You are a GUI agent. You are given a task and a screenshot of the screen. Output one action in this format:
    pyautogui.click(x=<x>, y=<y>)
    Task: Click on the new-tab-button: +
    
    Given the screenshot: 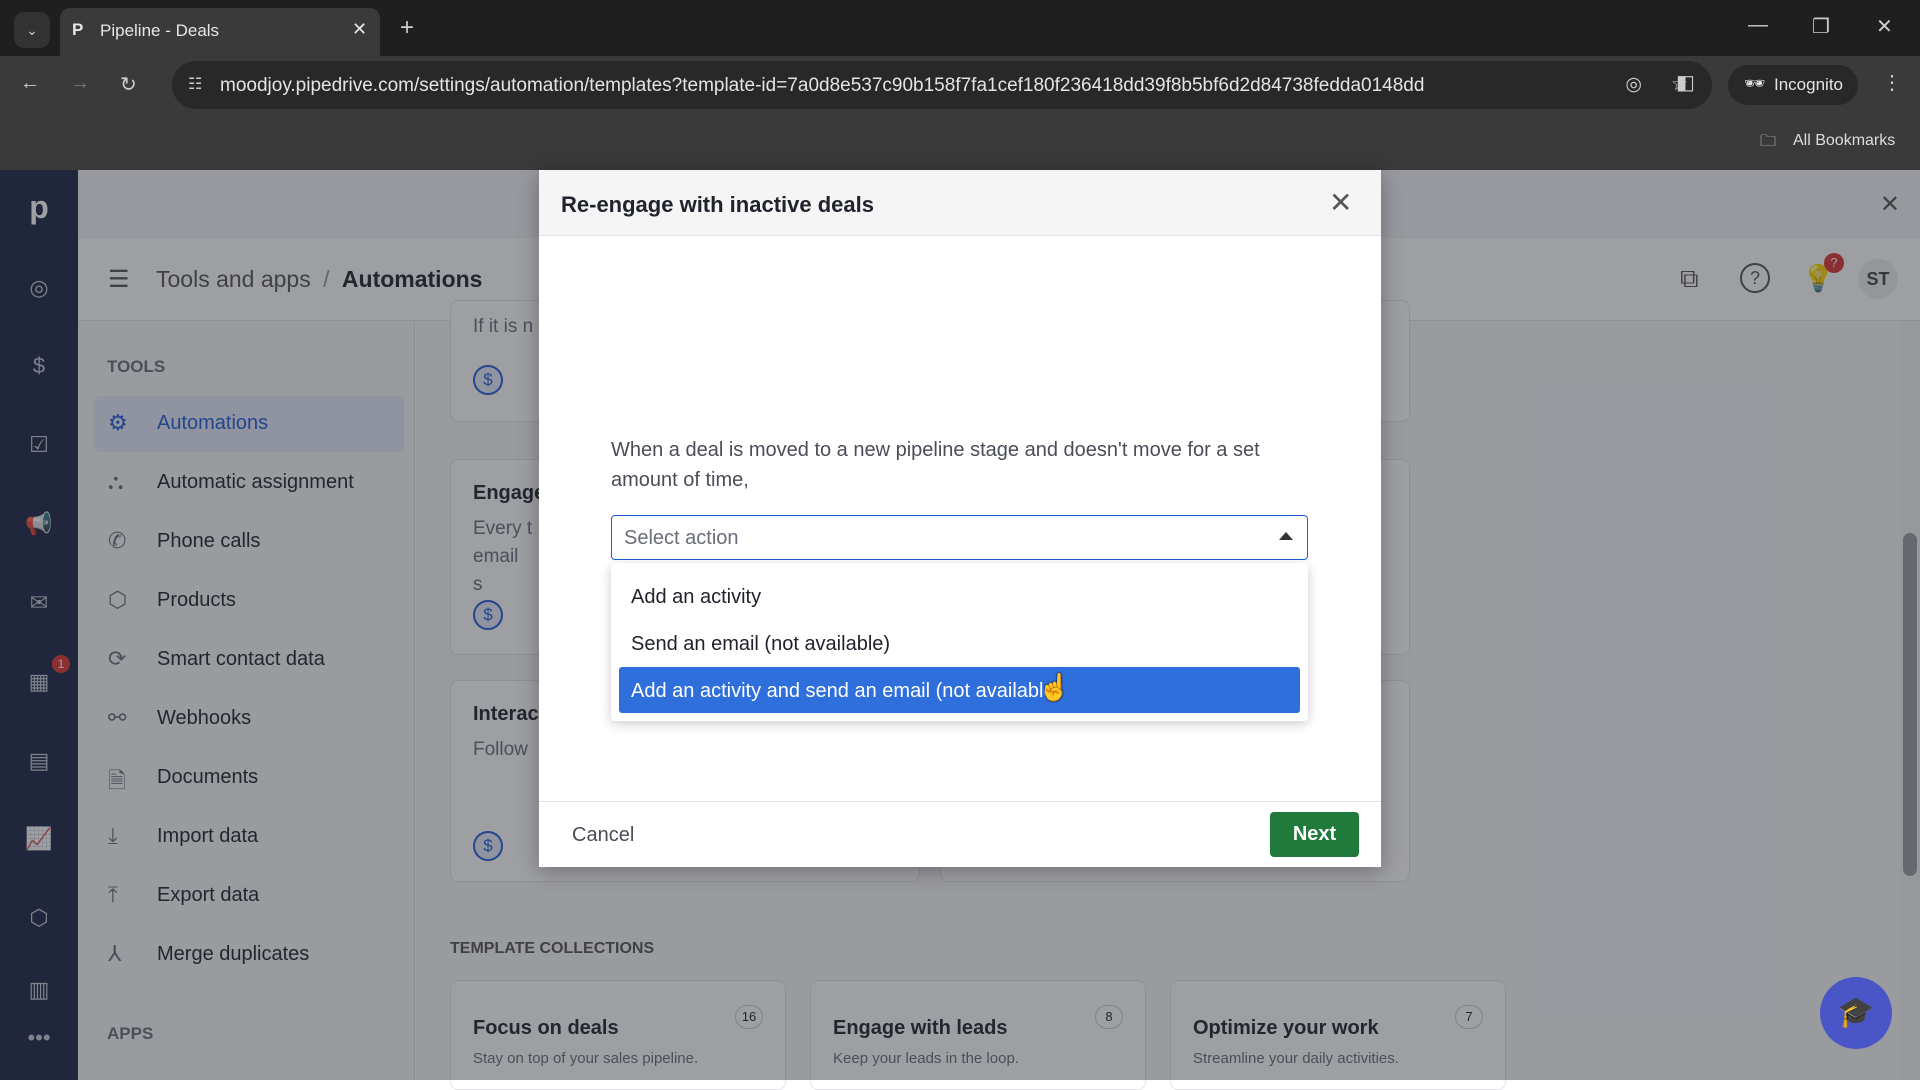 What is the action you would take?
    pyautogui.click(x=407, y=28)
    